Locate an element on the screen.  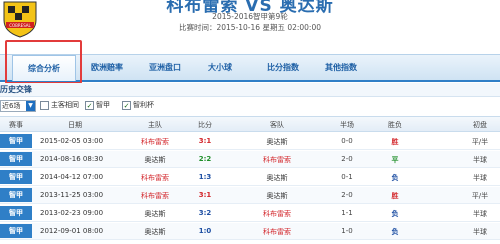
chevron-down-icon: ▼ is located at coordinates (30, 106).